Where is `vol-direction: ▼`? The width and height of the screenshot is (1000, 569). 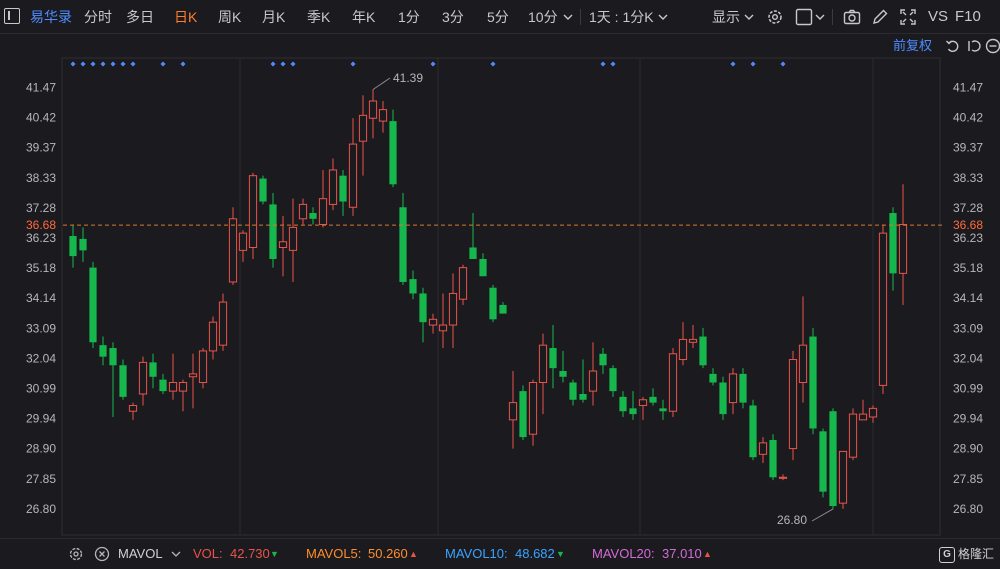
vol-direction: ▼ is located at coordinates (274, 554).